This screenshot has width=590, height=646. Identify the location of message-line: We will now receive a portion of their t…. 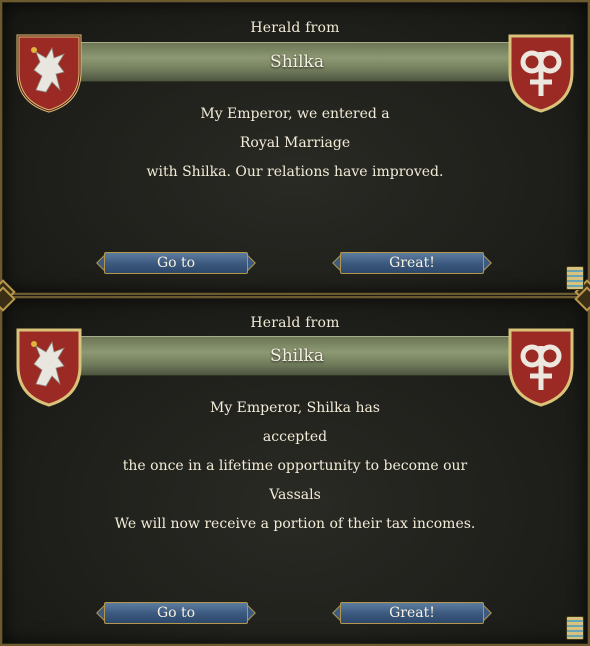
(295, 524).